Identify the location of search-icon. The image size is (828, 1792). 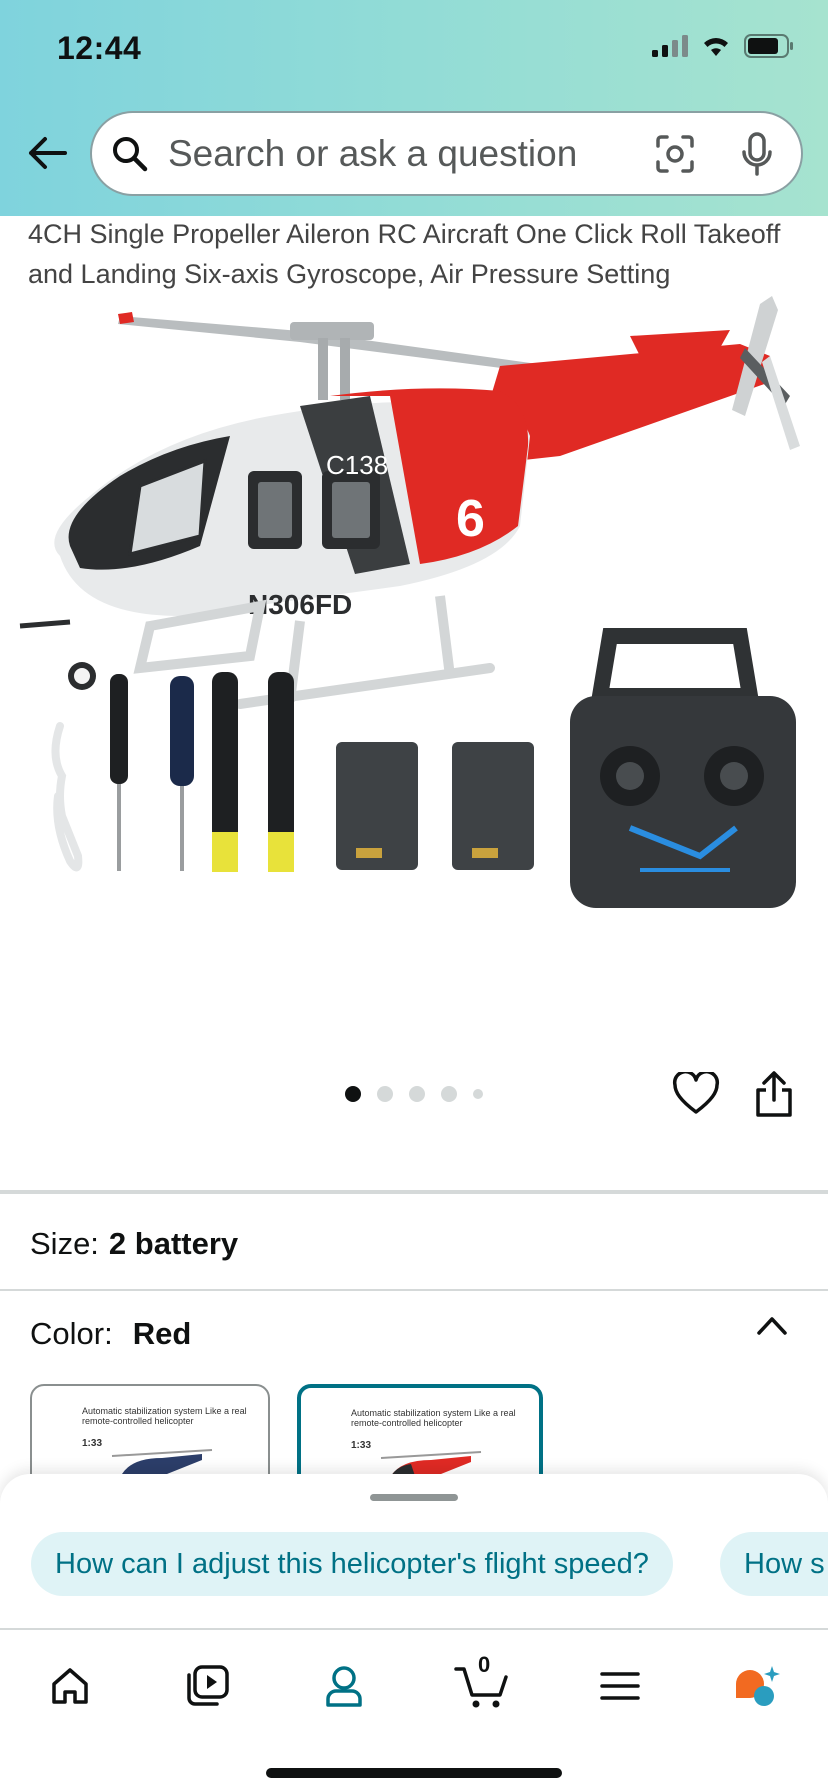
(130, 154).